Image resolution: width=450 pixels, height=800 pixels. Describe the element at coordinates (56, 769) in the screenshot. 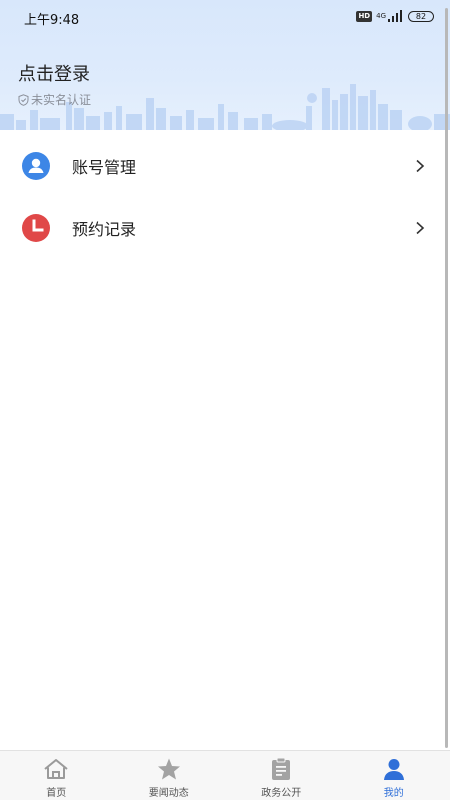

I see `home-icon` at that location.